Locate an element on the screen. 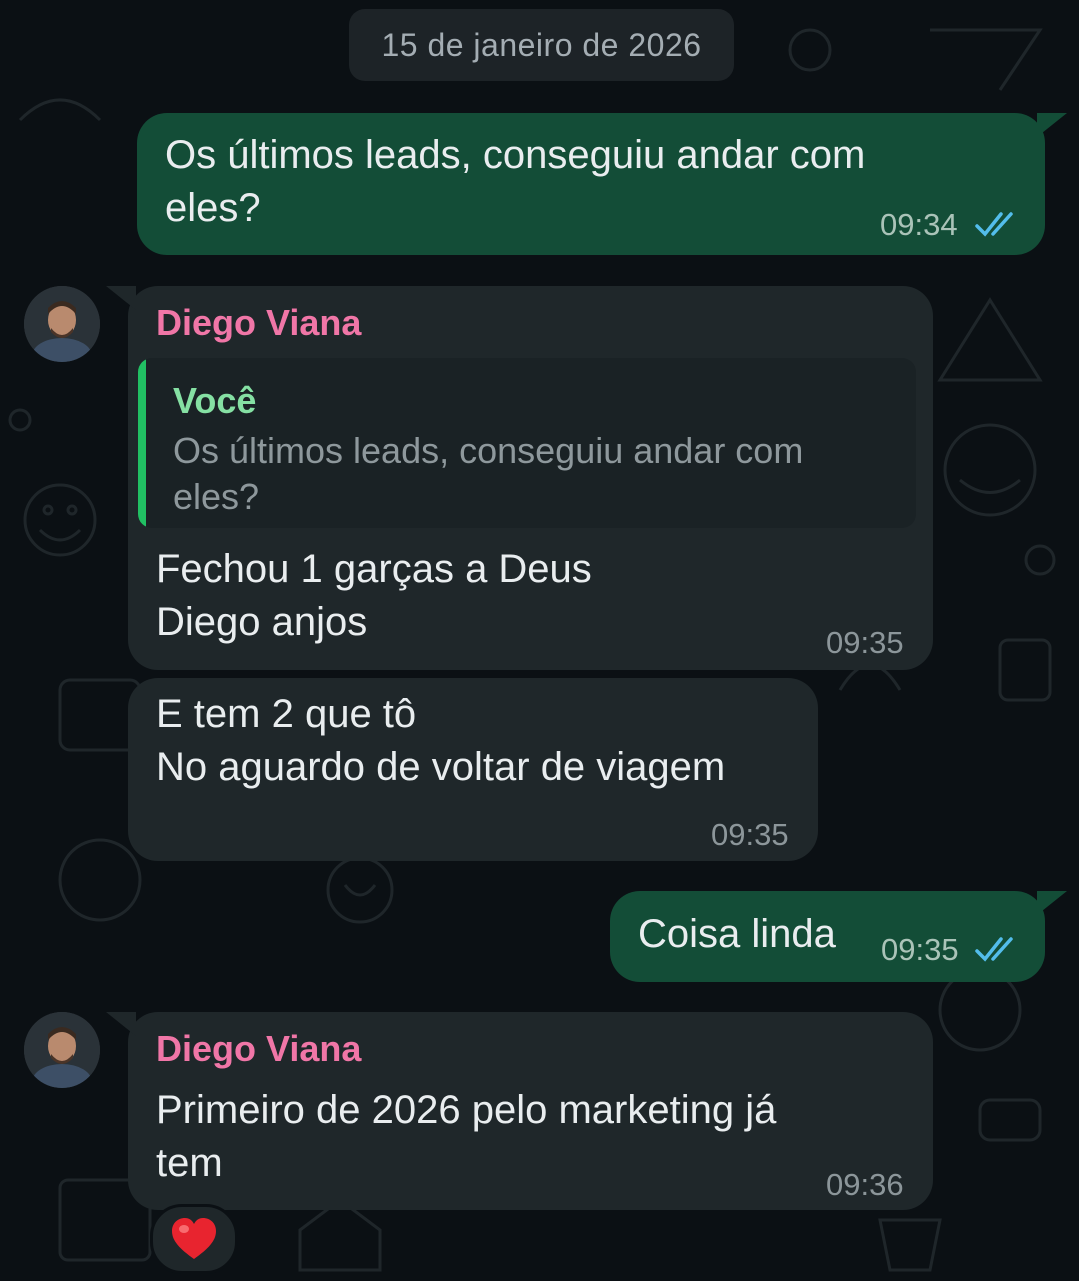  quote-bar is located at coordinates (142, 443).